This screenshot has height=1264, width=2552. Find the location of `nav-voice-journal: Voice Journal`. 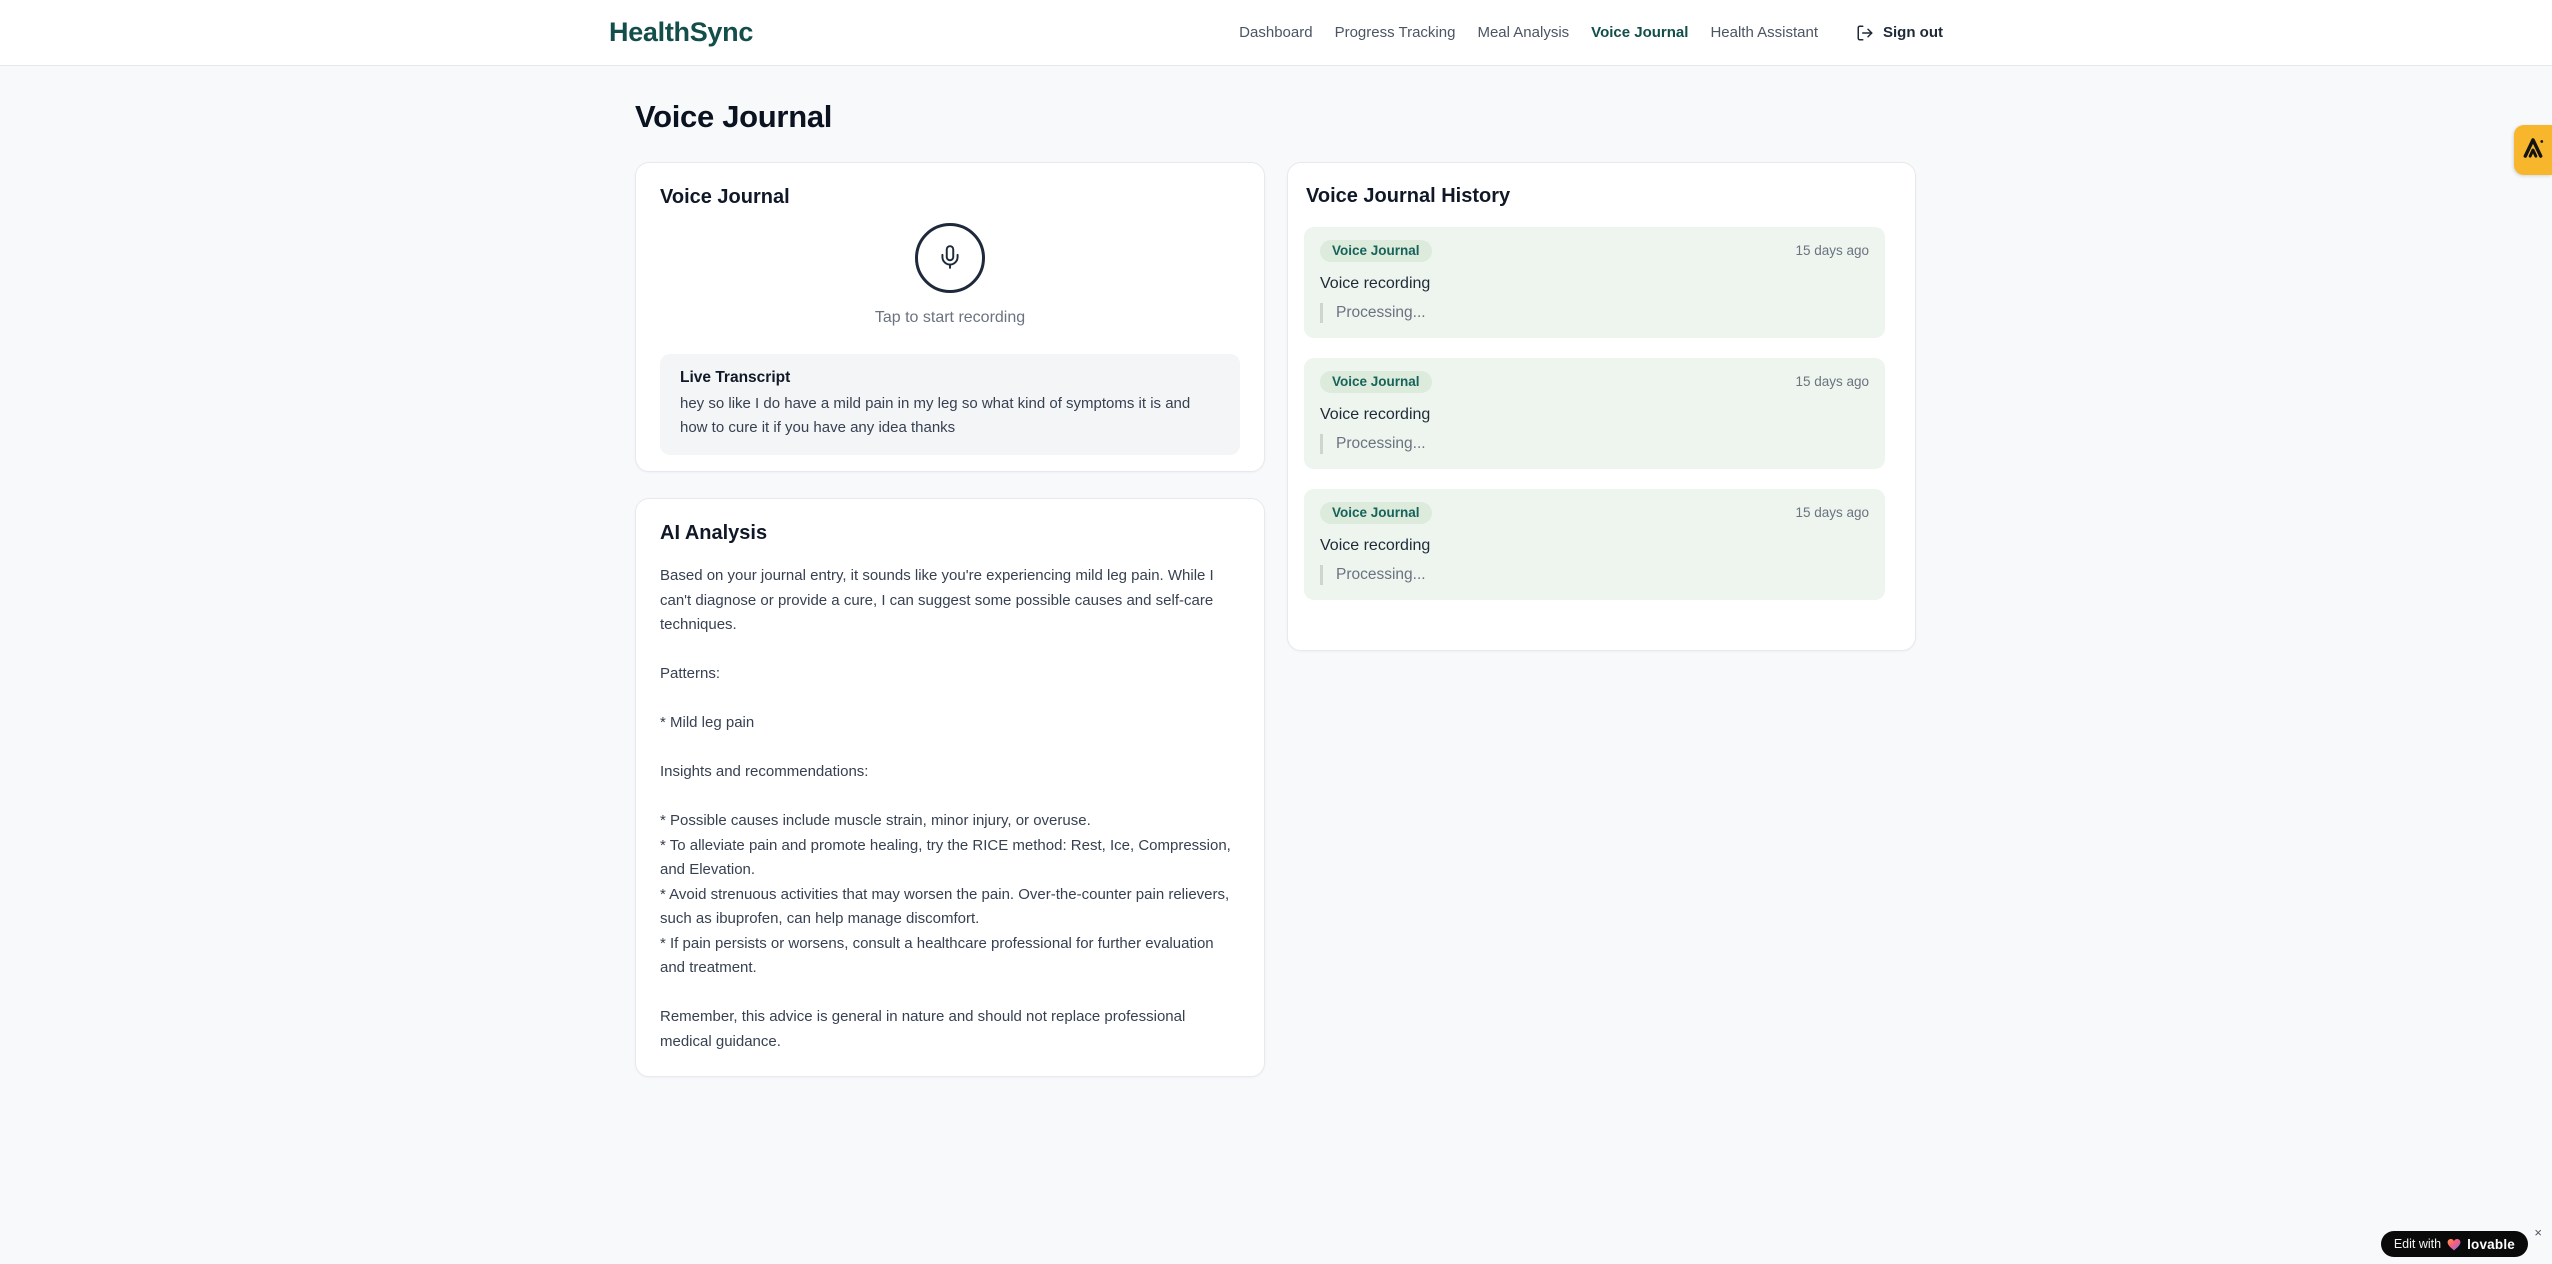

nav-voice-journal: Voice Journal is located at coordinates (1639, 32).